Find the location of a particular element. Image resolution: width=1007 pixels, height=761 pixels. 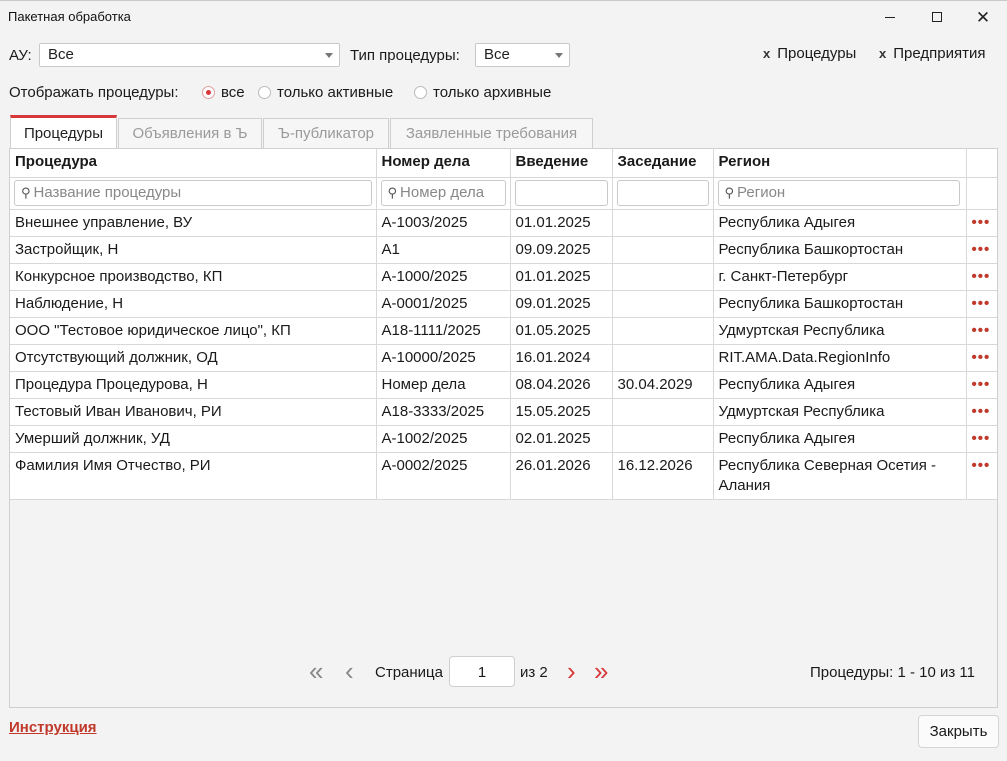

close-icon: ✕ is located at coordinates (983, 17).